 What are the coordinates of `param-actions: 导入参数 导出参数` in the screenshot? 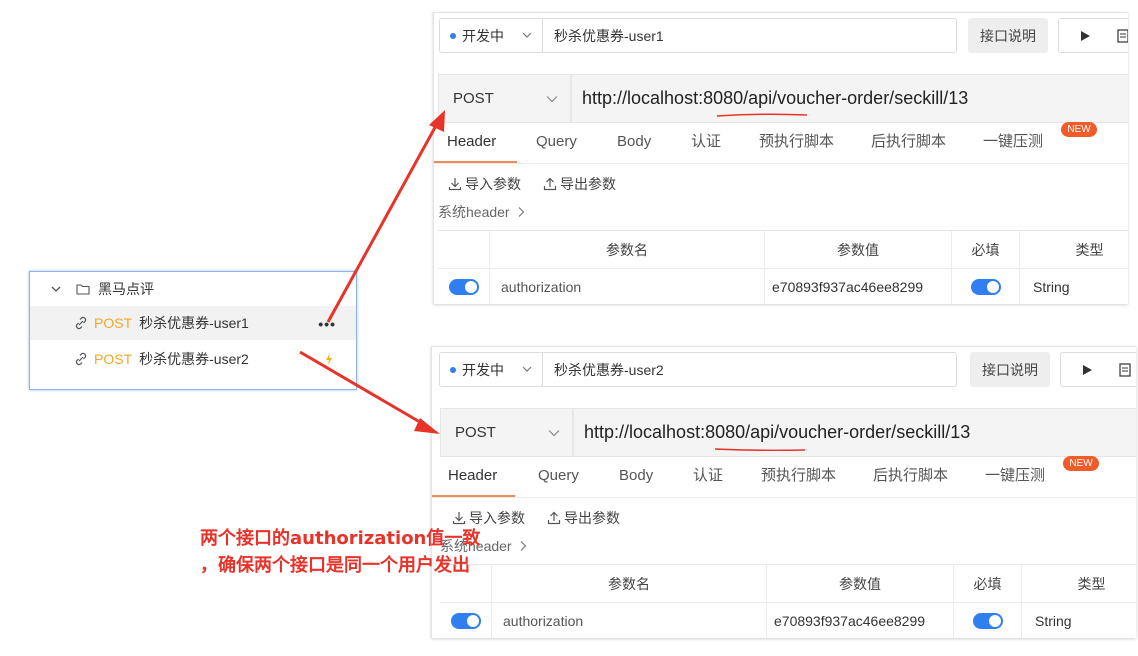 It's located at (547, 518).